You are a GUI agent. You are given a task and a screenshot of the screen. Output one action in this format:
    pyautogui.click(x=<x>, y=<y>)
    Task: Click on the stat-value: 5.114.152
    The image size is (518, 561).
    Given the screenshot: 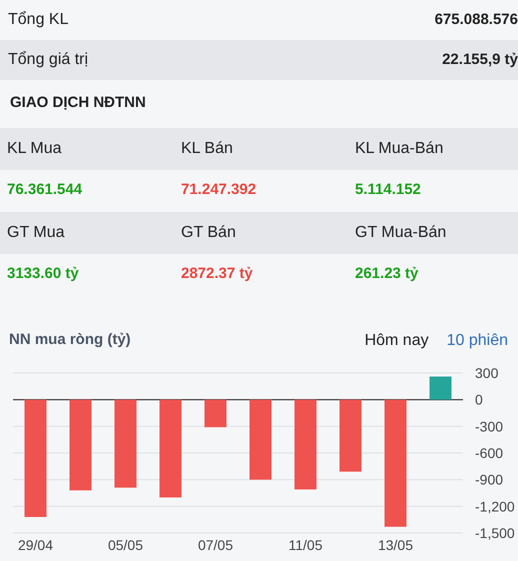 What is the action you would take?
    pyautogui.click(x=388, y=190)
    